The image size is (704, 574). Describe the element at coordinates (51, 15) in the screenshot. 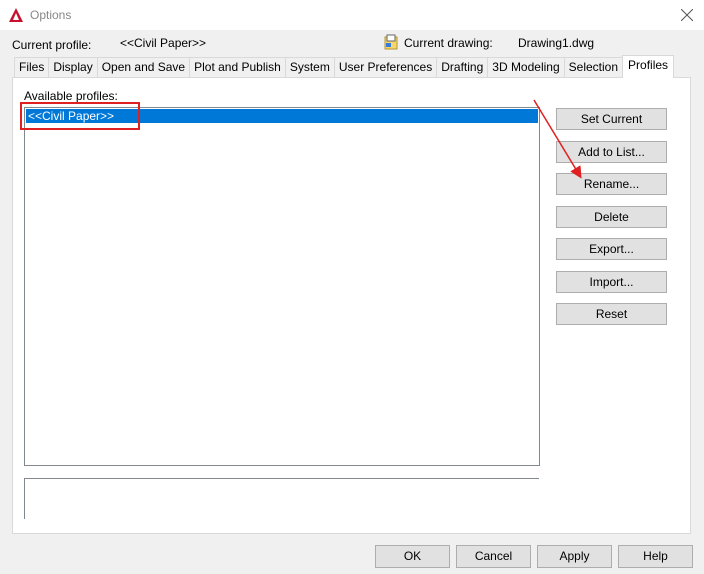

I see `window-title: Options` at that location.